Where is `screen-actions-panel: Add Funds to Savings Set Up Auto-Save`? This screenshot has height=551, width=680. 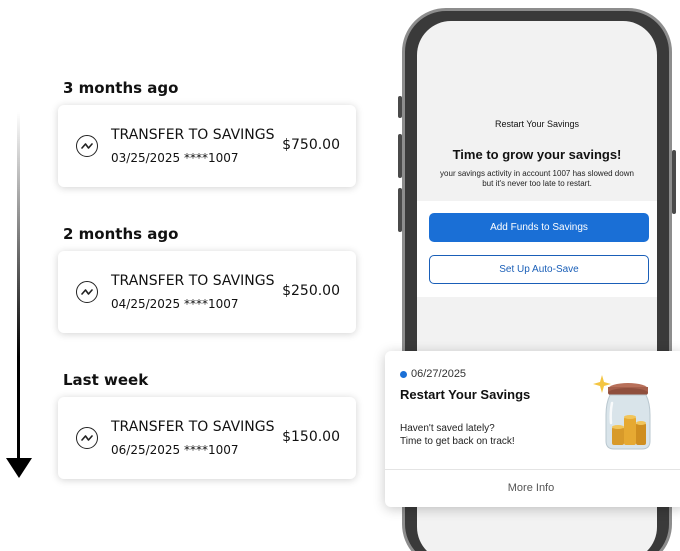
screen-actions-panel: Add Funds to Savings Set Up Auto-Save is located at coordinates (537, 249).